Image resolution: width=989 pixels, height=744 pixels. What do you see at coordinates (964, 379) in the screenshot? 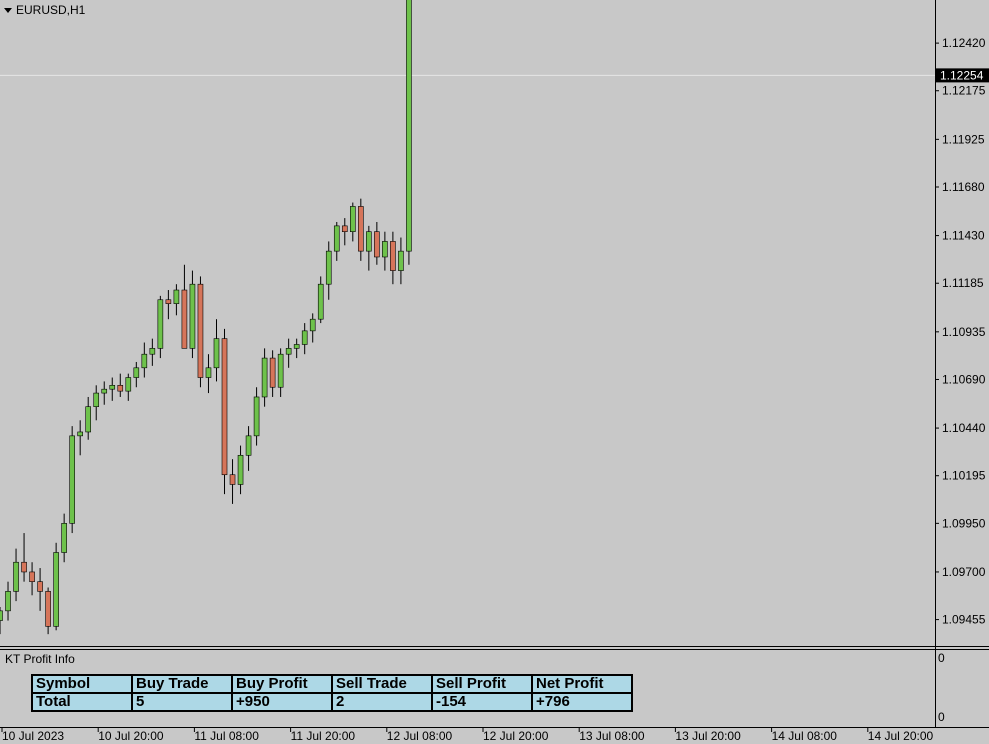
I see `price-tick-label: 1.10690` at bounding box center [964, 379].